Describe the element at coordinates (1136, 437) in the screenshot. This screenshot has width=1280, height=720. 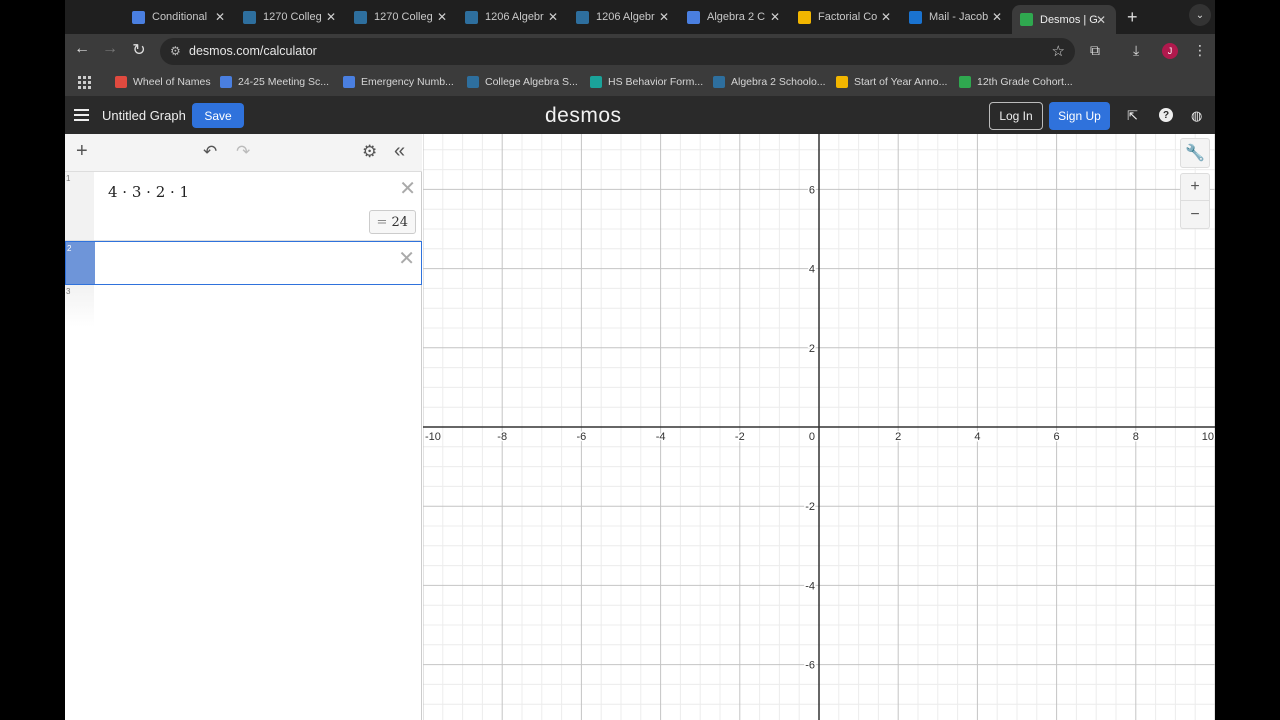
I see `x-tick-label: 8` at that location.